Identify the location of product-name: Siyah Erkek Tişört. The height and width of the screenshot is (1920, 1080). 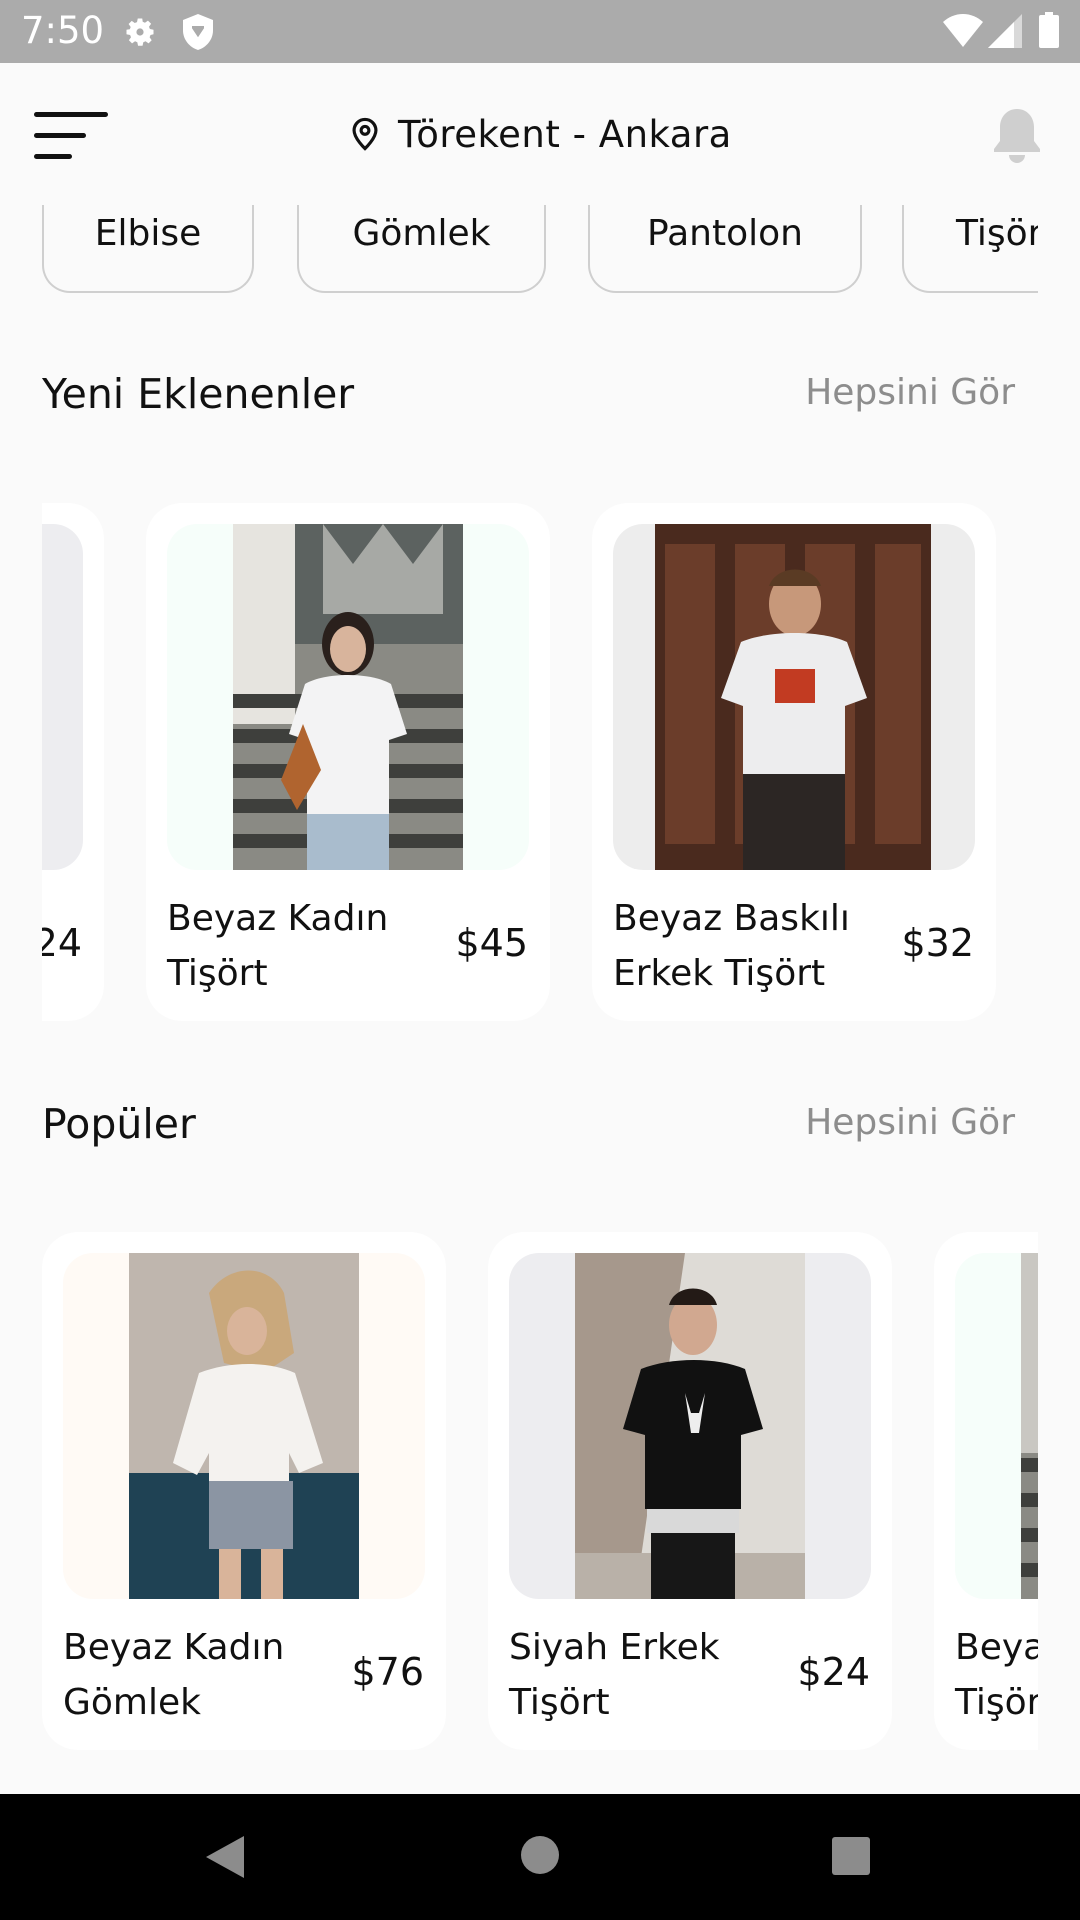
(614, 1675).